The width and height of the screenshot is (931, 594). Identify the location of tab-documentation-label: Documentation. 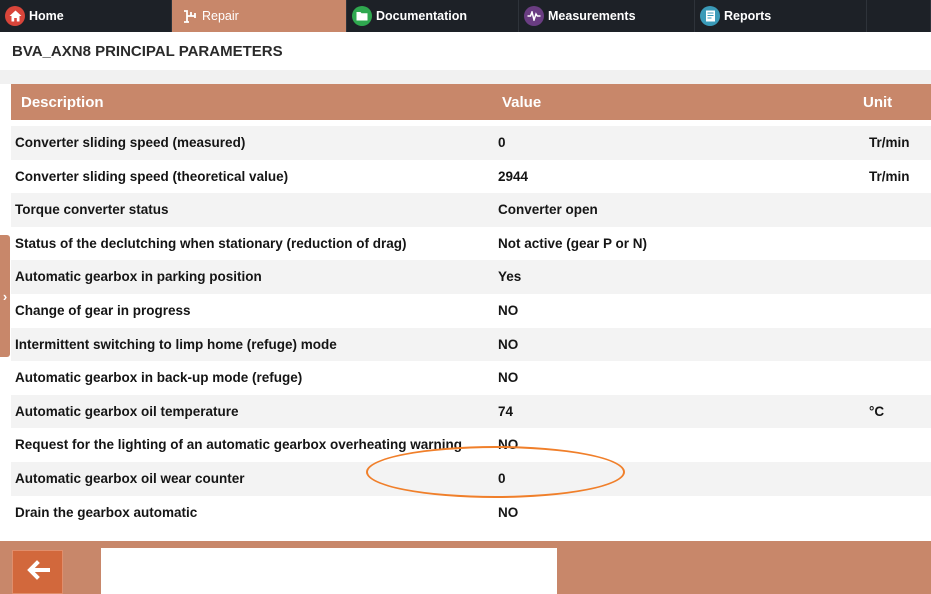
(421, 16).